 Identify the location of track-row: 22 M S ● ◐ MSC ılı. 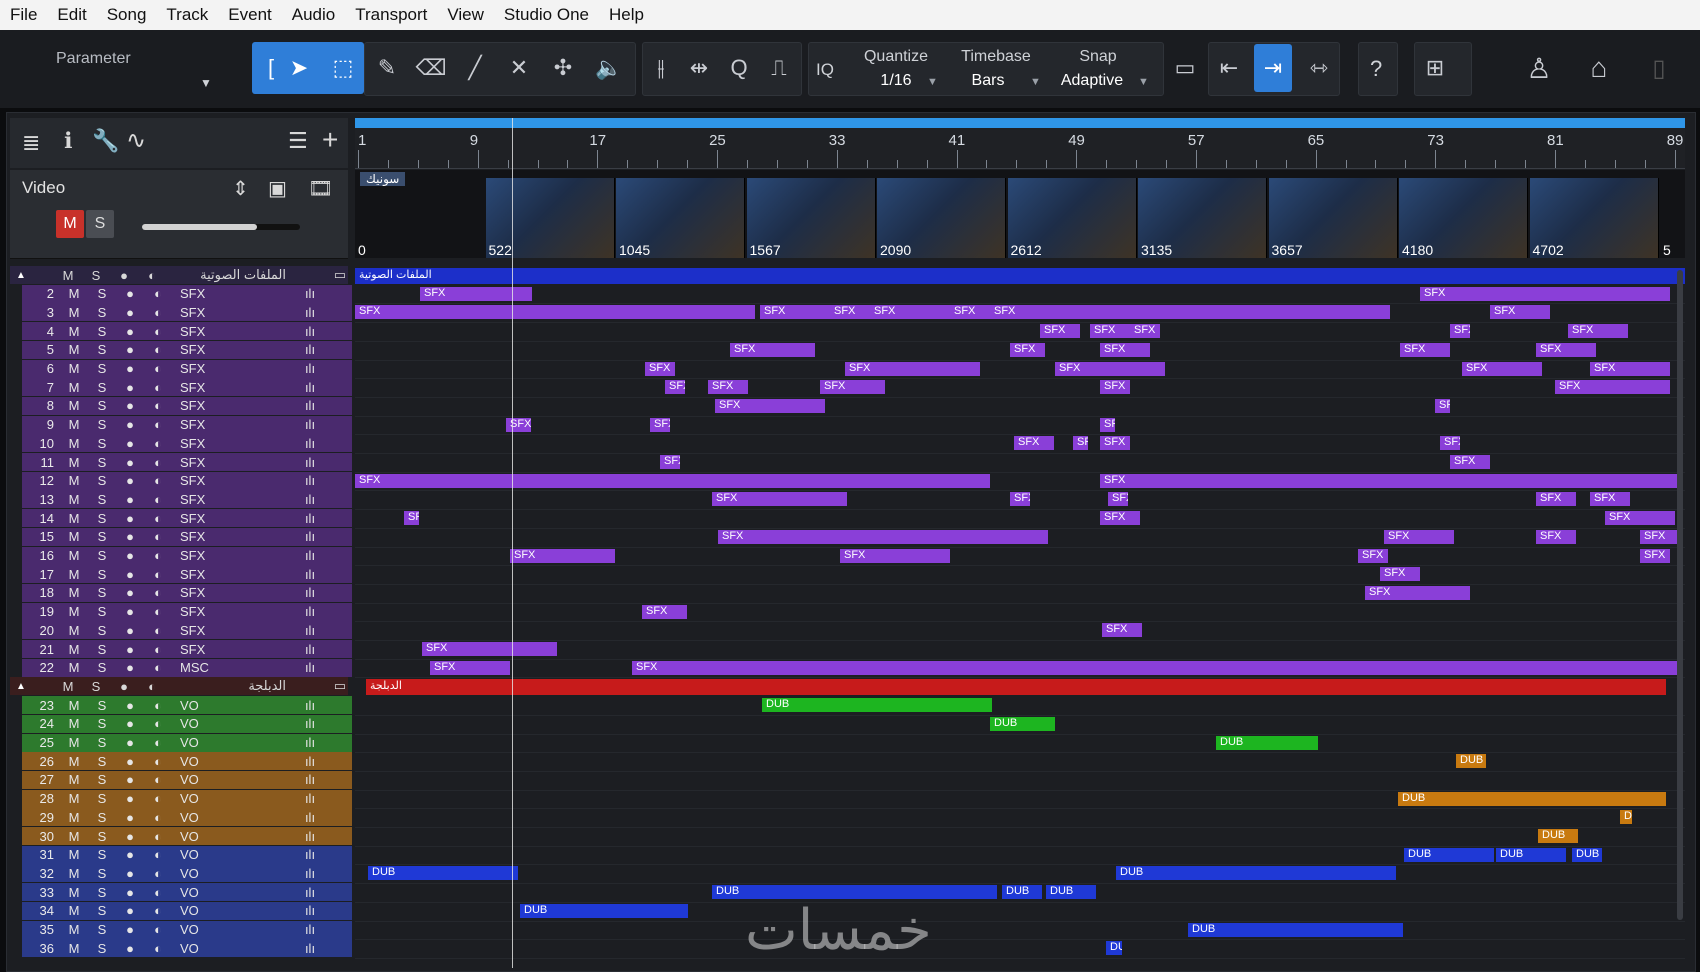
(187, 667).